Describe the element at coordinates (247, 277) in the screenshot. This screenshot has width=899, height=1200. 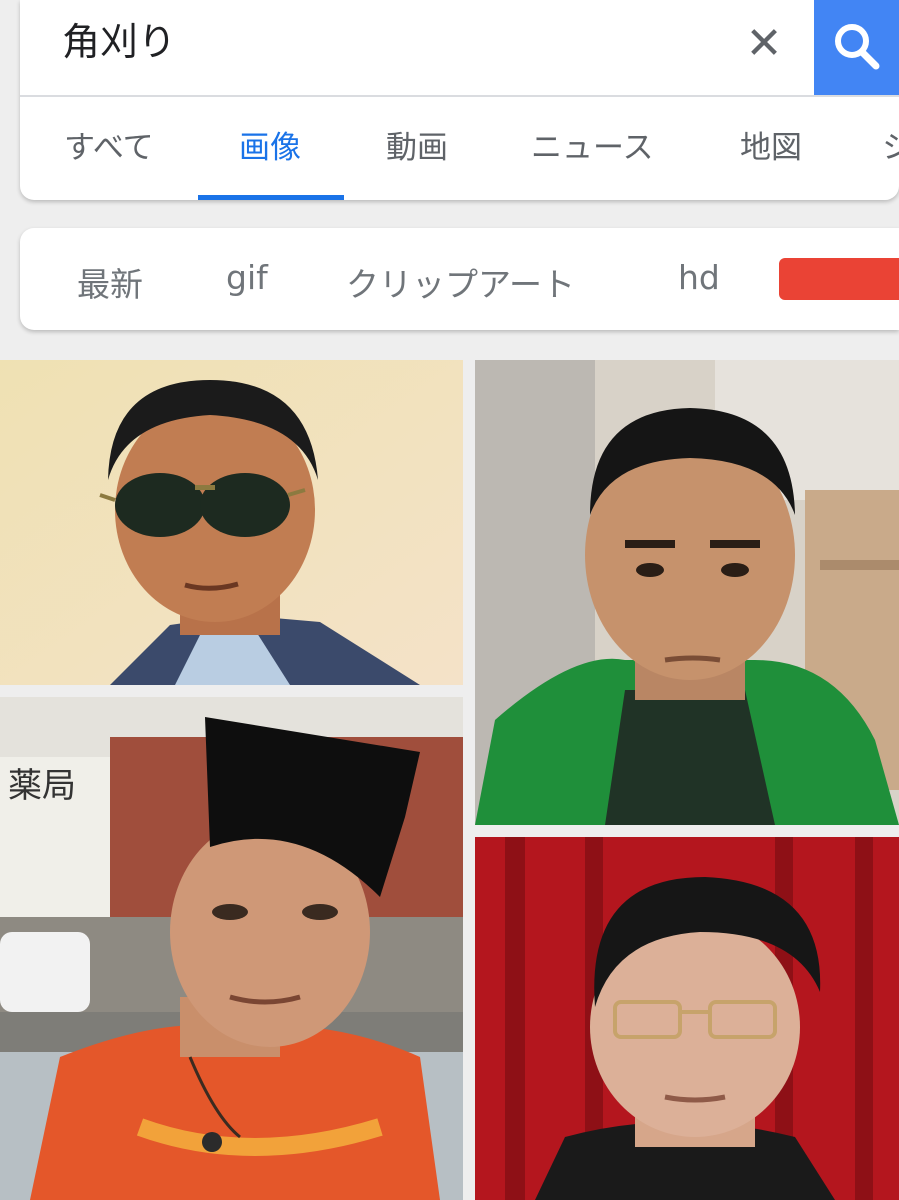
I see `chip-gif: gif` at that location.